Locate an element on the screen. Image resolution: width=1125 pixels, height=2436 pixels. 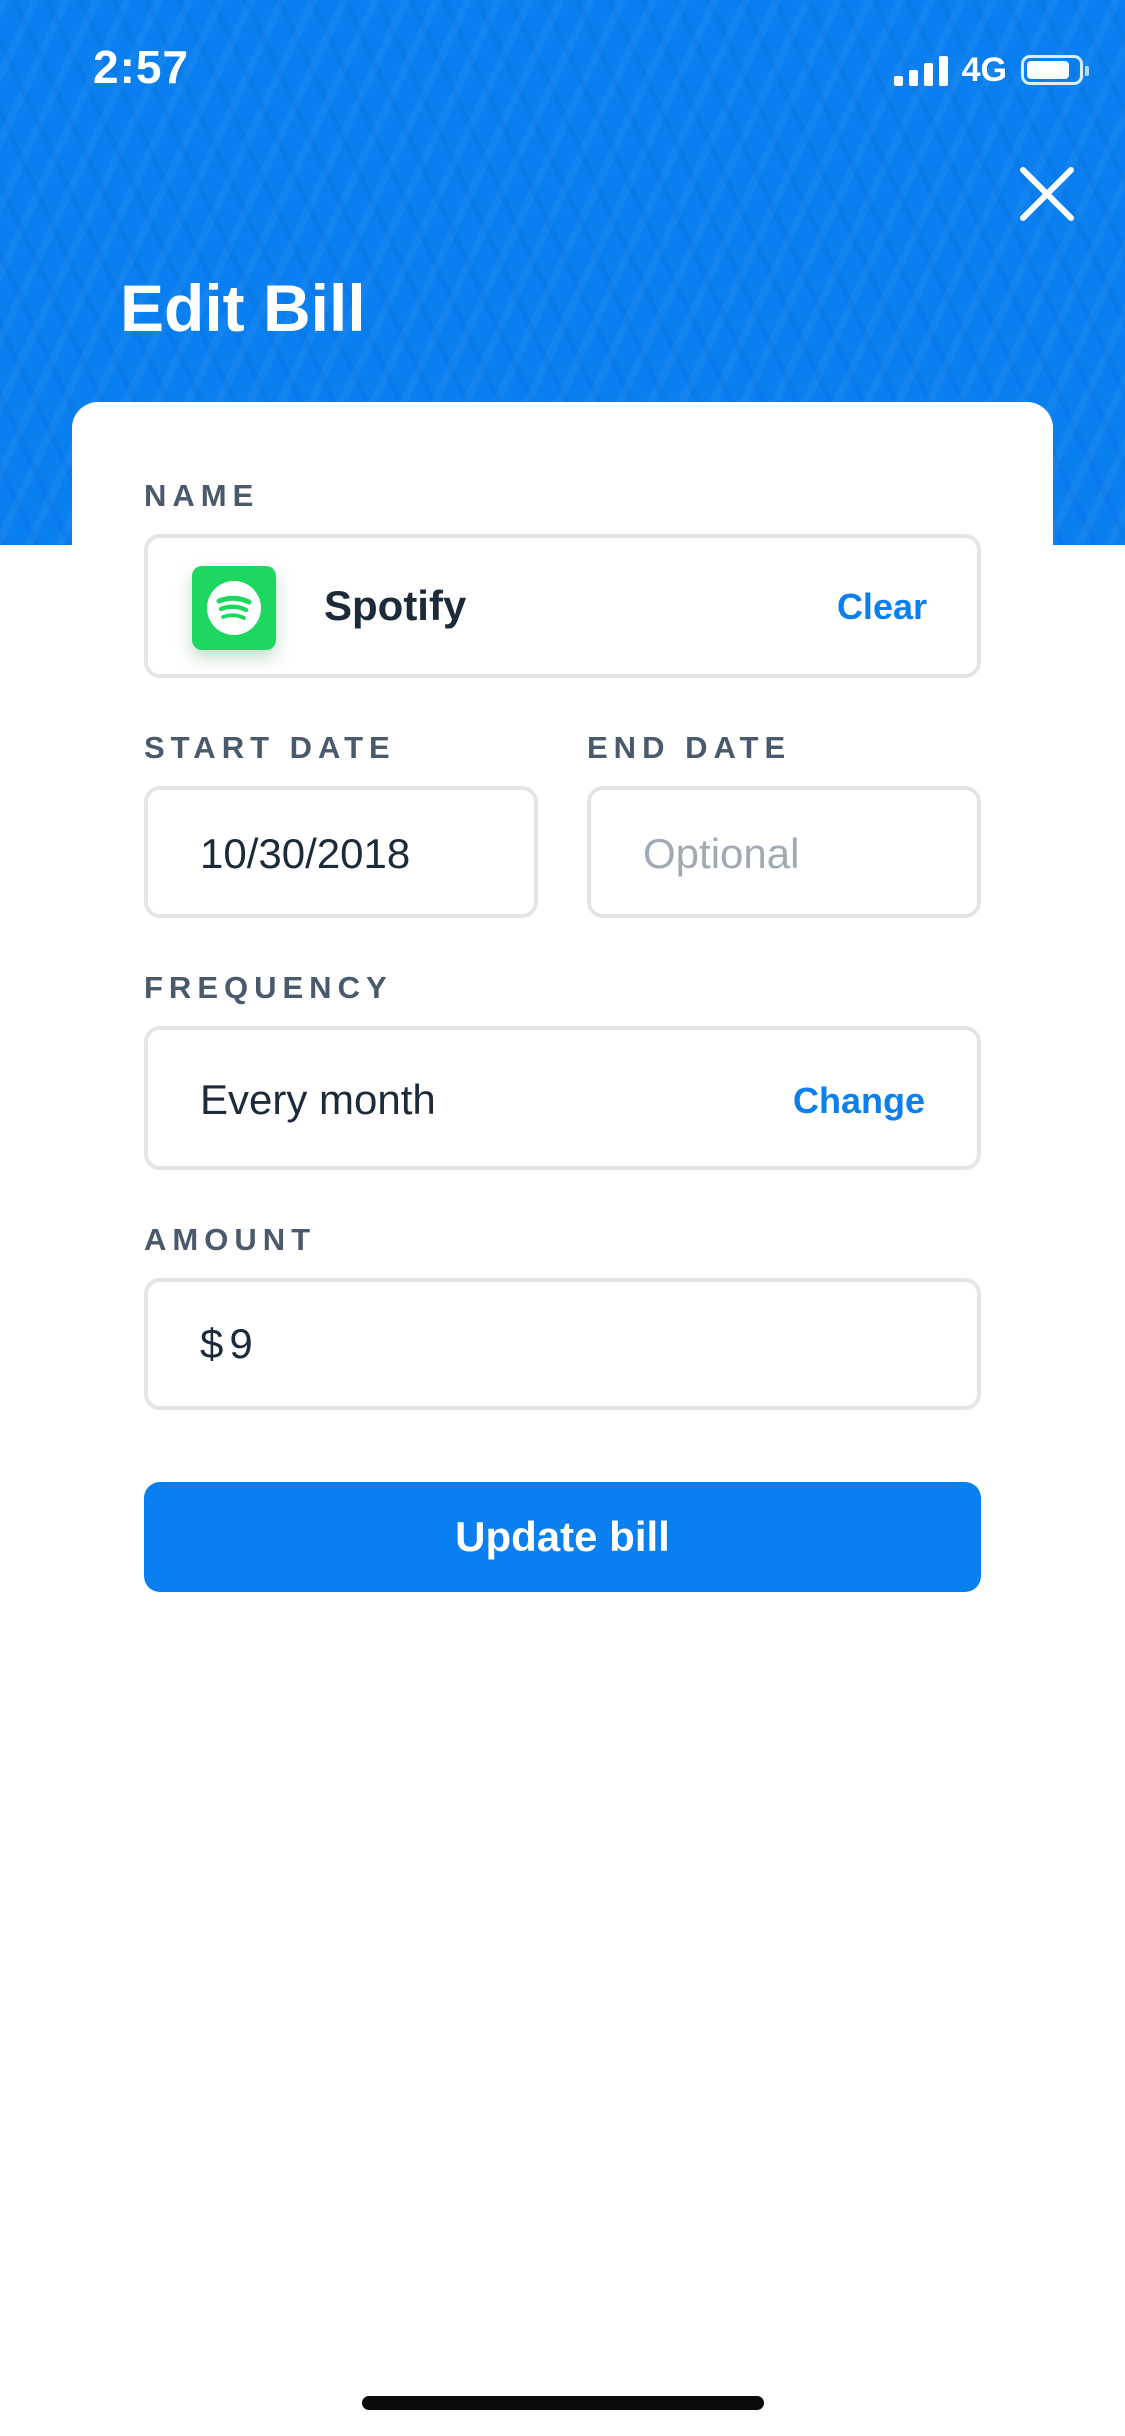
battery-icon is located at coordinates (1055, 70).